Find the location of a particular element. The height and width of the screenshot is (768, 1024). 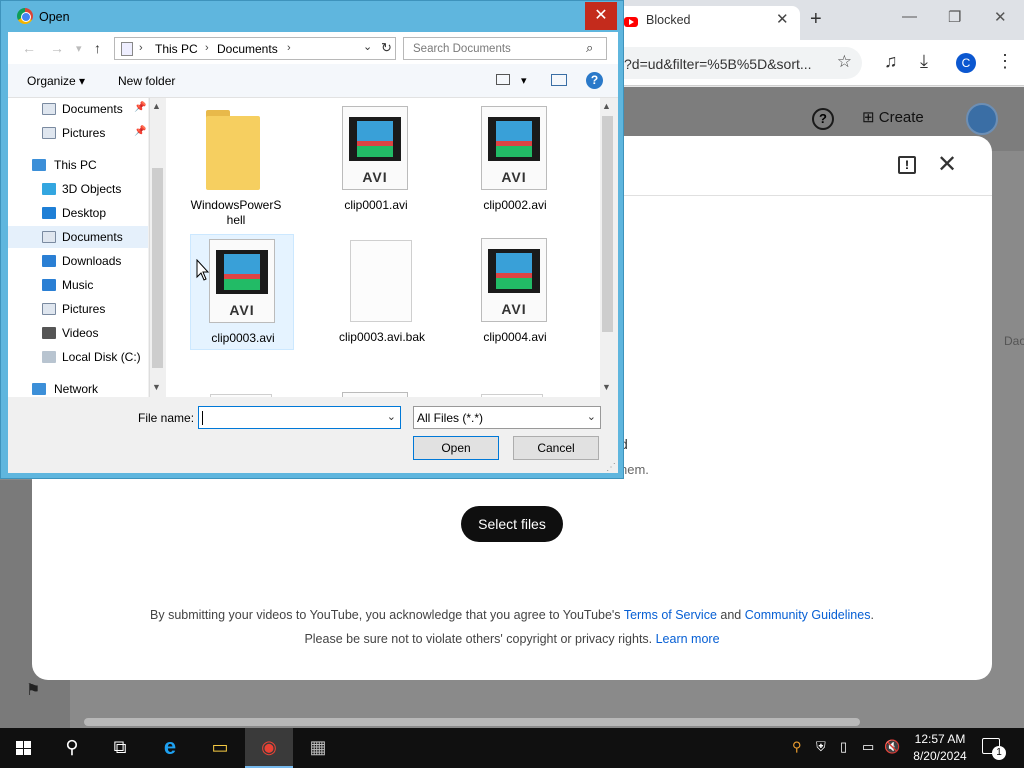

file-name: clip0003.avi is located at coordinates (243, 338).